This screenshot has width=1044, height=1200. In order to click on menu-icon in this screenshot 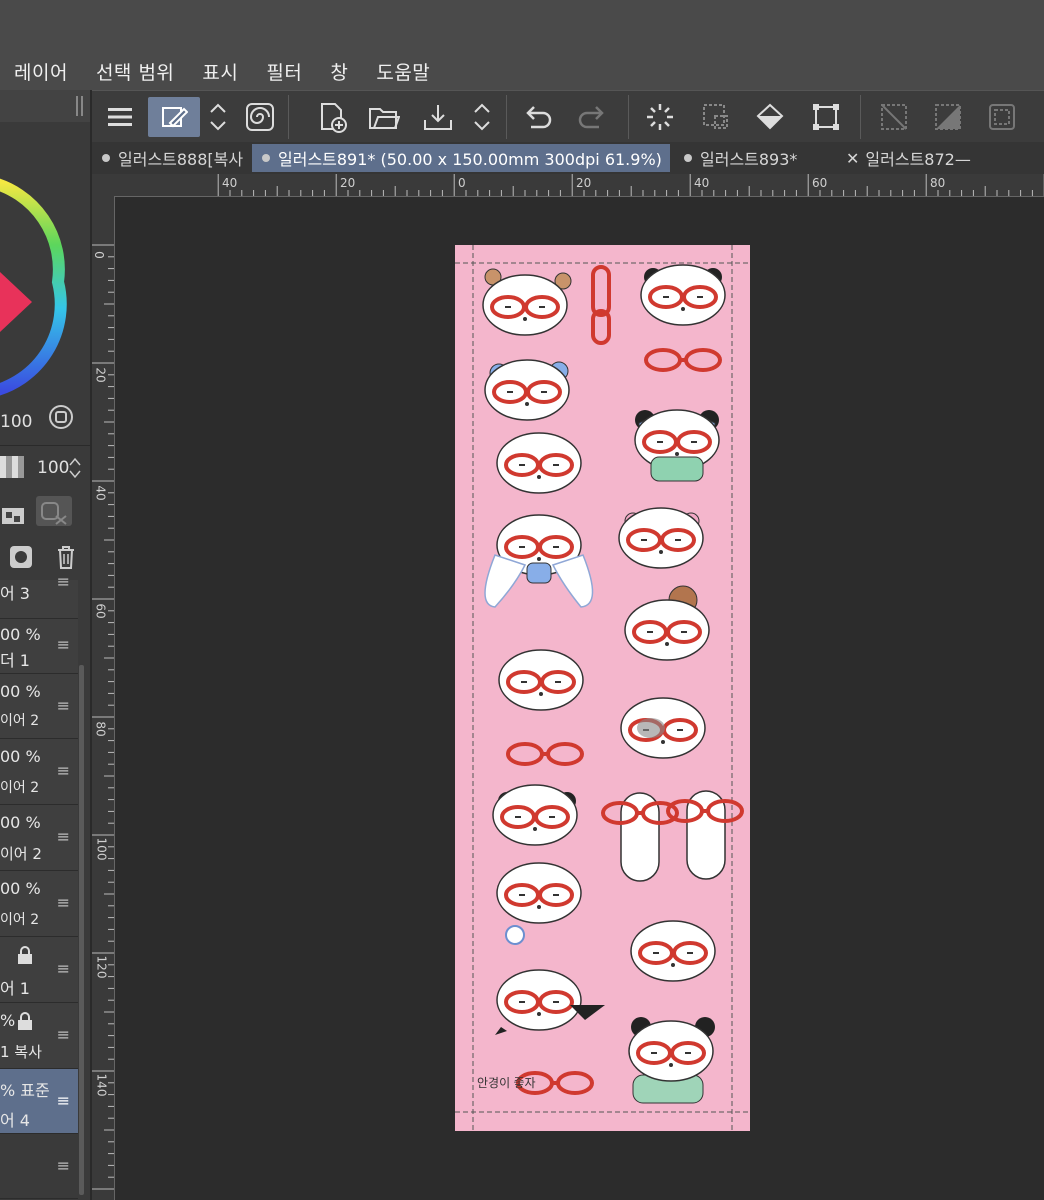, I will do `click(120, 117)`.